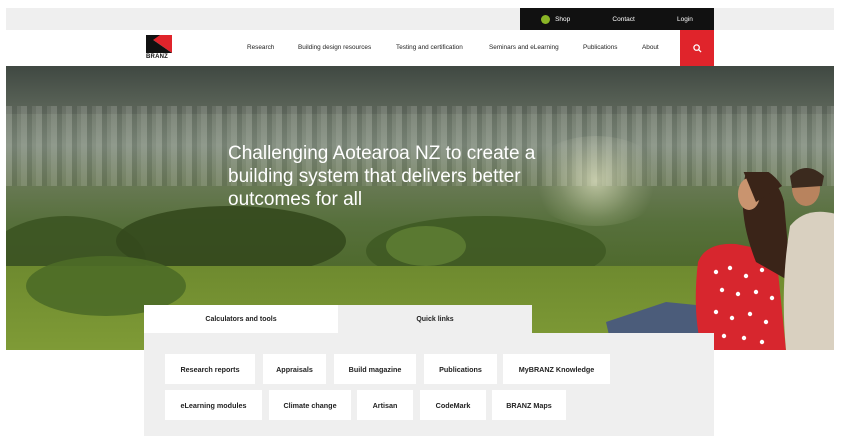  Describe the element at coordinates (260, 47) in the screenshot. I see `nav-research: Research` at that location.